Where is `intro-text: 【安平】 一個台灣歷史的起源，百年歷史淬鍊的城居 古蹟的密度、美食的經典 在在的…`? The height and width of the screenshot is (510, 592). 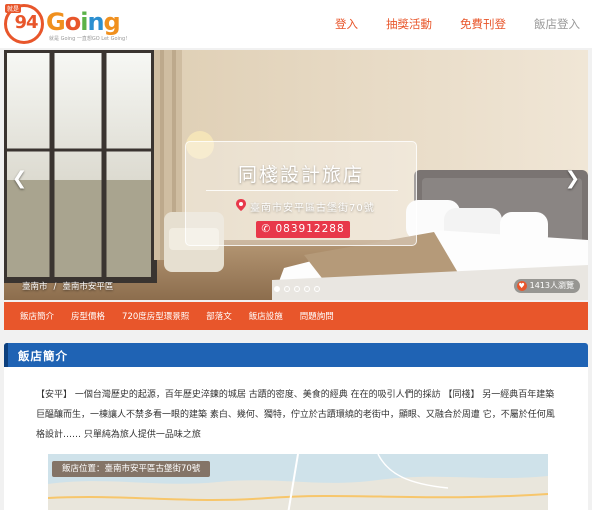
intro-text: 【安平】 一個台灣歷史的起源，百年歷史淬鍊的城居 古蹟的密度、美食的經典 在在的… is located at coordinates (295, 415).